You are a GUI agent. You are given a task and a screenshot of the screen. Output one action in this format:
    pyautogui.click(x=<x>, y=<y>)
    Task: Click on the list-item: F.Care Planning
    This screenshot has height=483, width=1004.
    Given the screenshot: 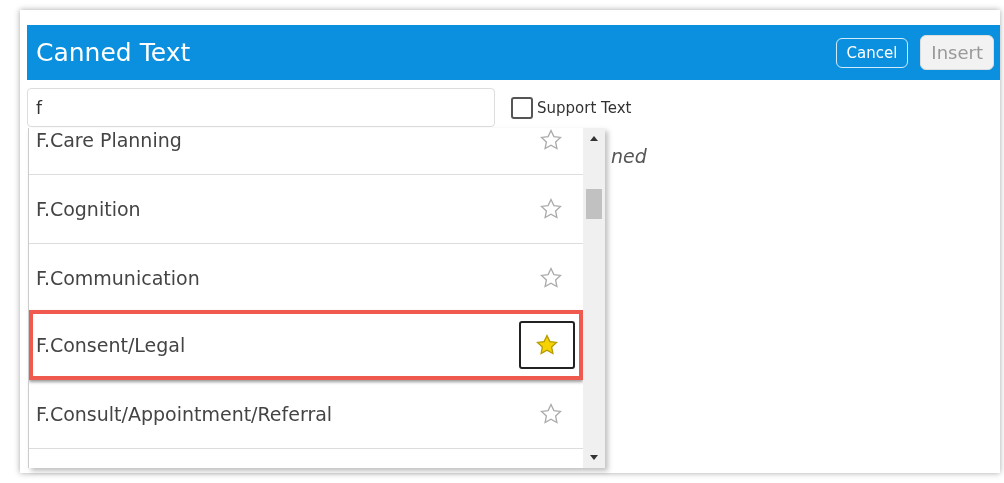 What is the action you would take?
    pyautogui.click(x=306, y=151)
    